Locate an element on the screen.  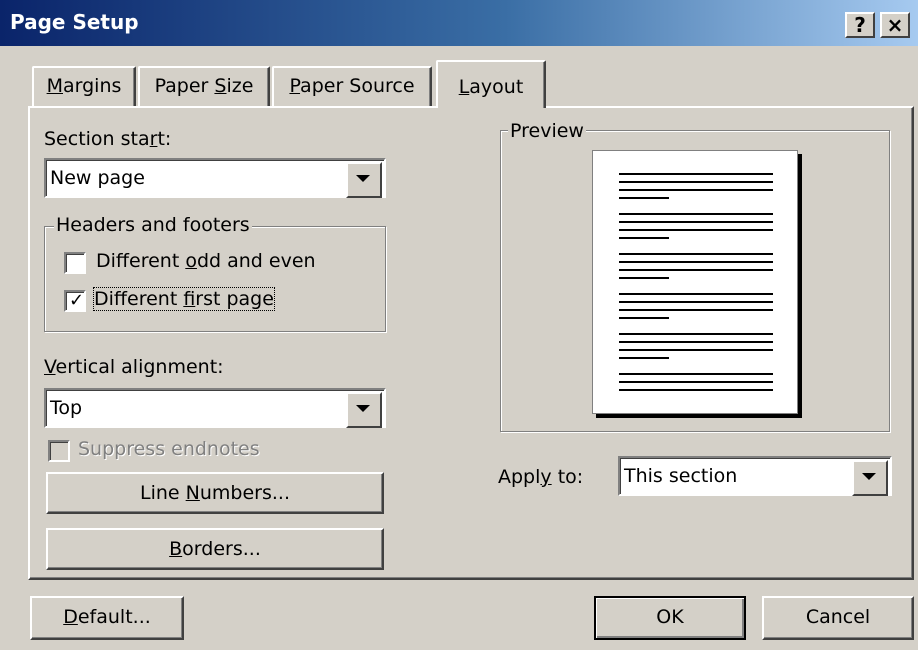
preview-page is located at coordinates (695, 282).